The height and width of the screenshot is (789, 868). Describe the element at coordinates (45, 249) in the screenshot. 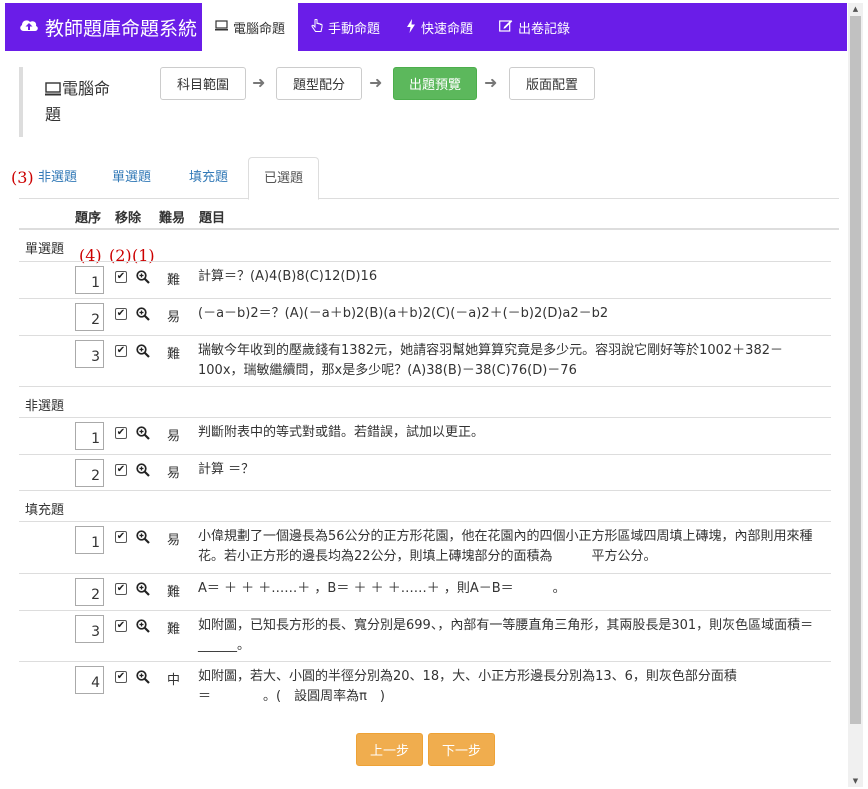

I see `group-label-single-choice: 單選題` at that location.